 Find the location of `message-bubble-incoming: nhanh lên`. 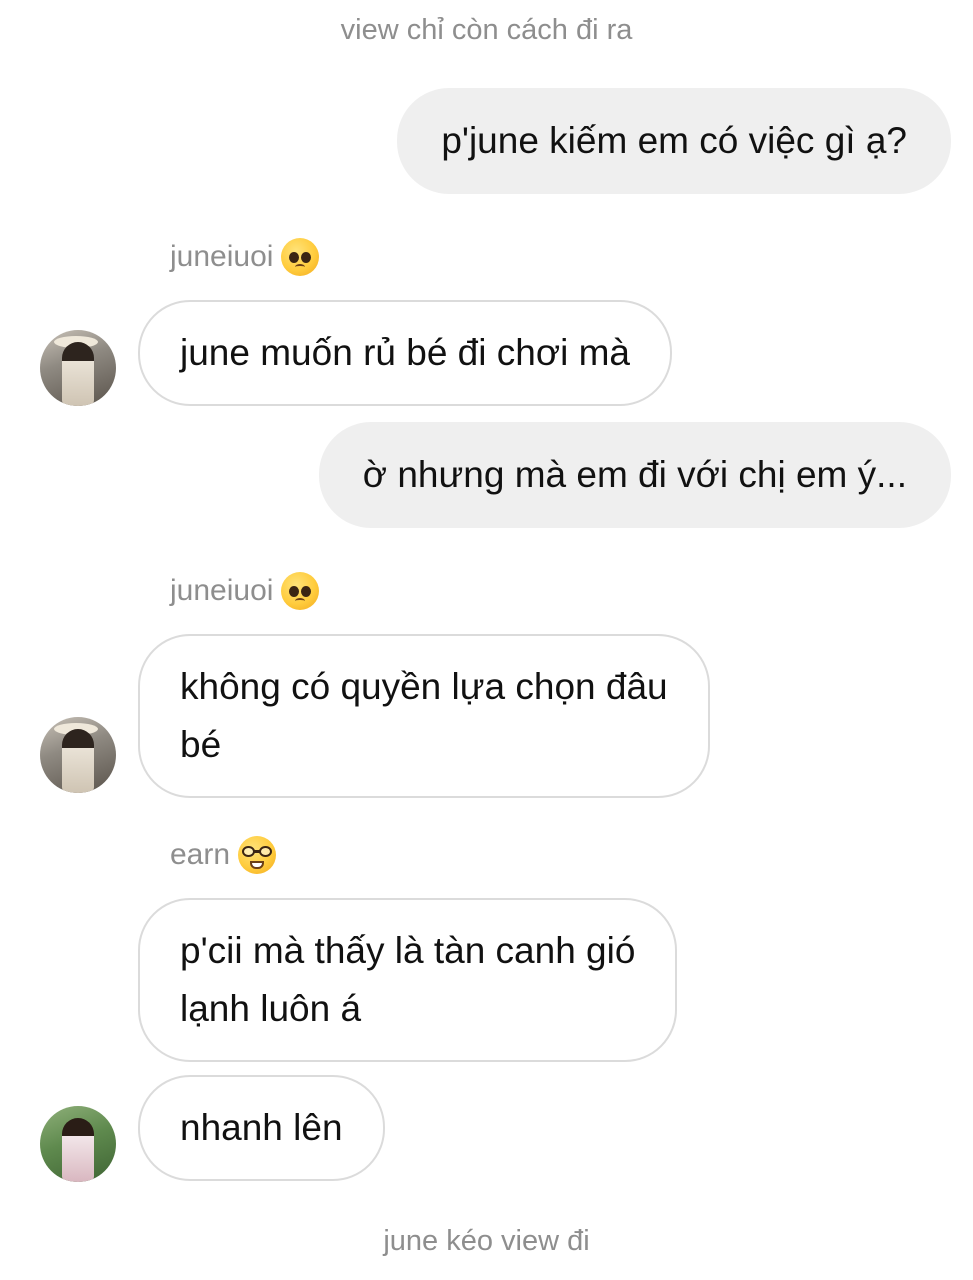

message-bubble-incoming: nhanh lên is located at coordinates (261, 1128).